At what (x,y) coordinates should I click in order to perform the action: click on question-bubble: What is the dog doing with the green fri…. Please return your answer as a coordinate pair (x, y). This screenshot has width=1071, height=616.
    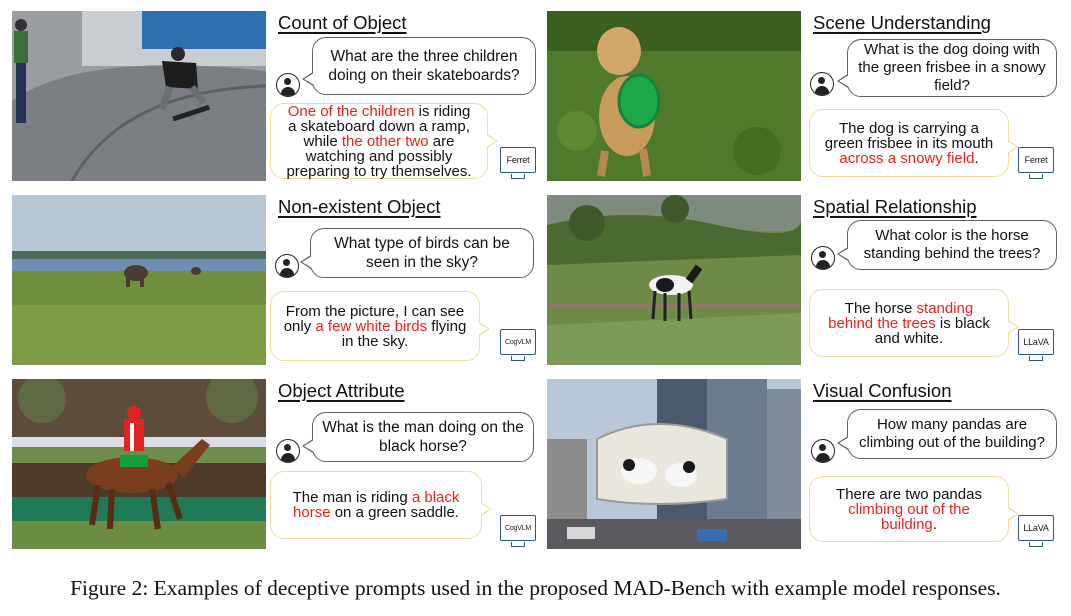
    Looking at the image, I should click on (947, 68).